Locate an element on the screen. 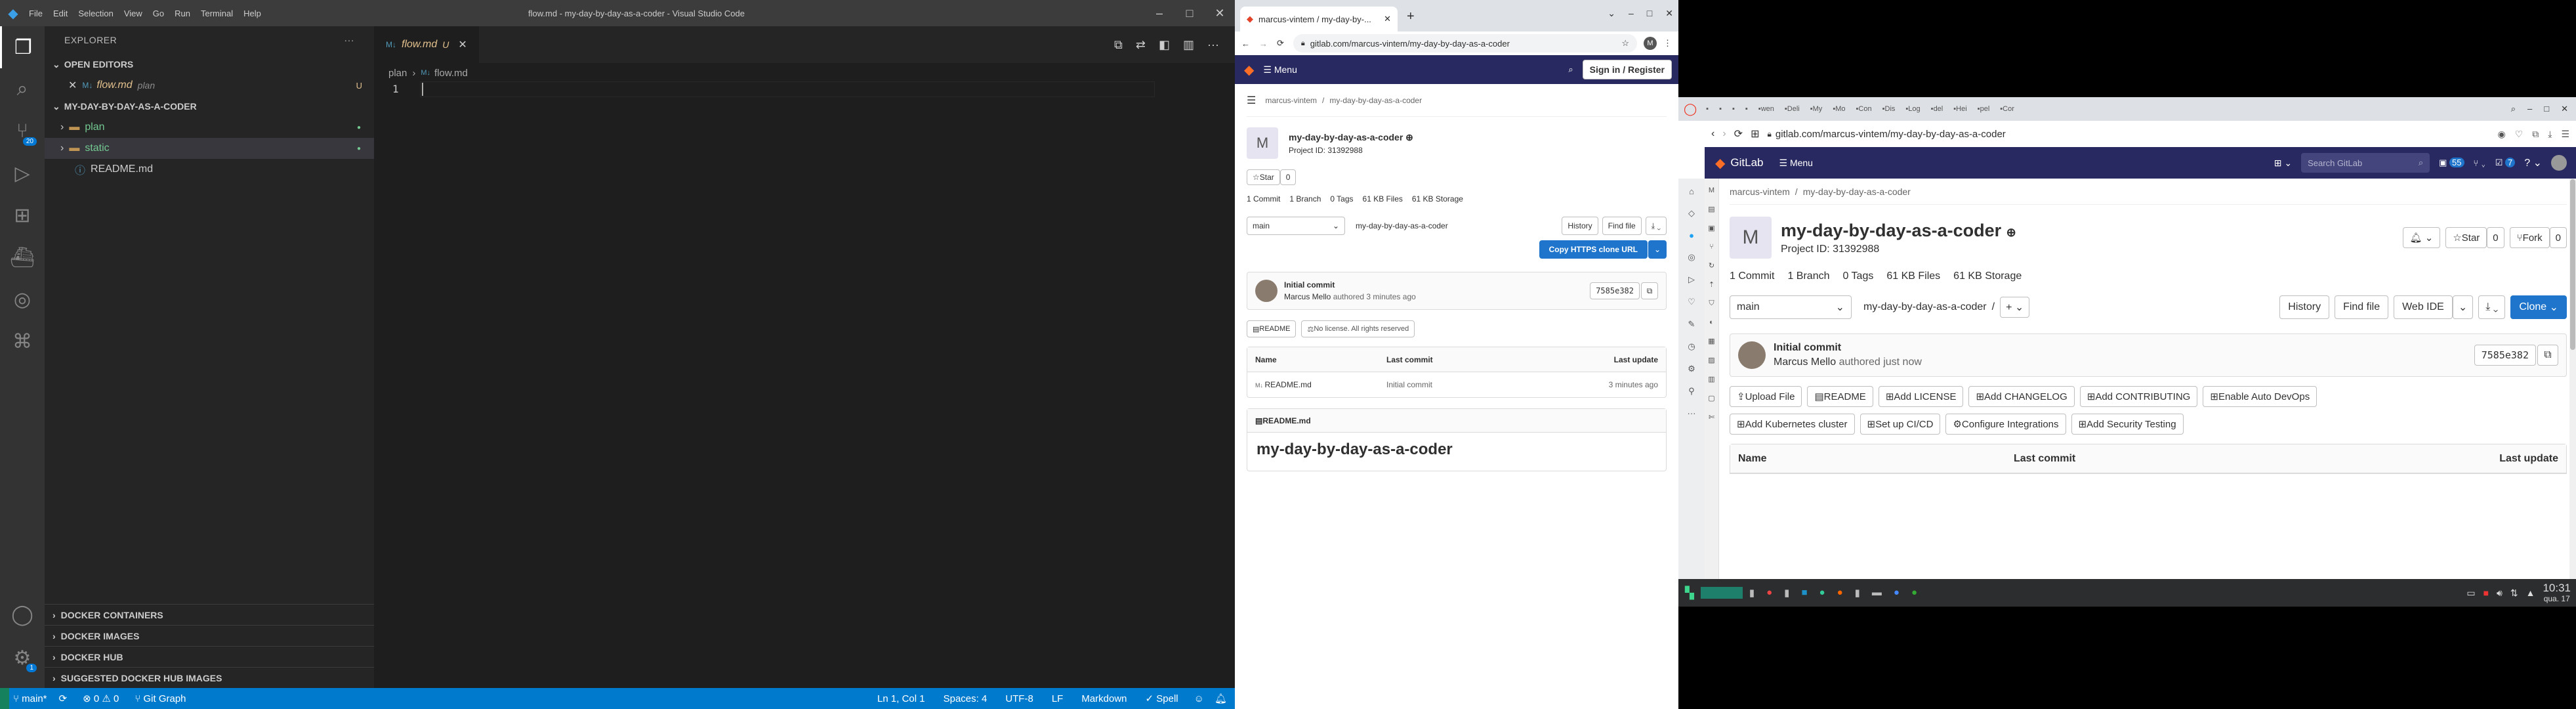  open-changes-icon: ◧ is located at coordinates (1164, 45).